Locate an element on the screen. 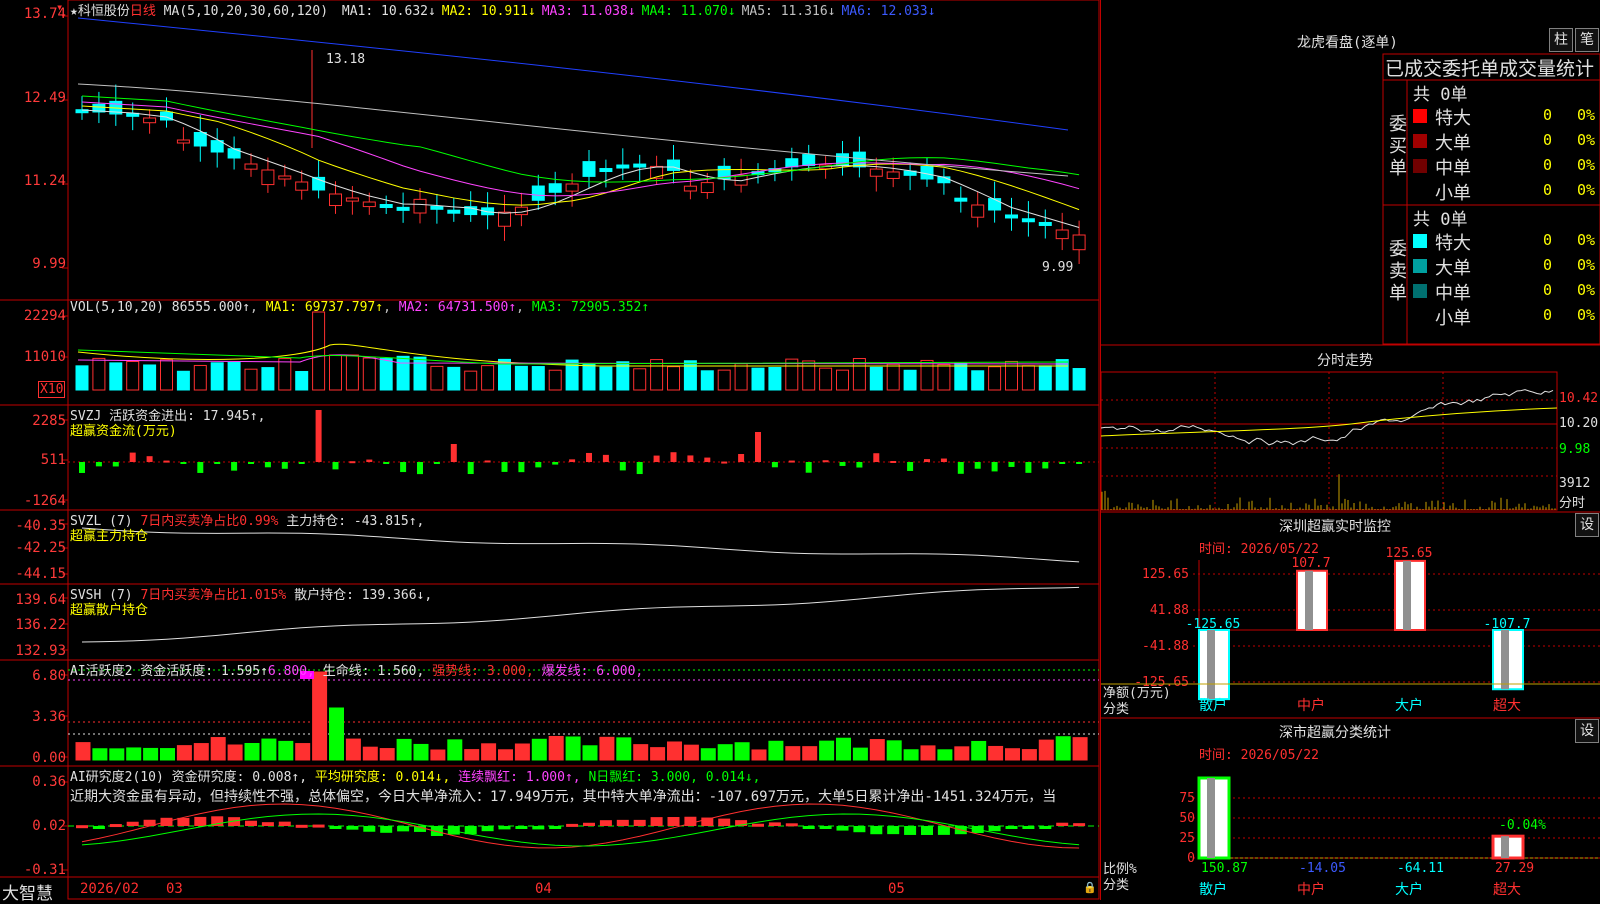  activity-bars is located at coordinates (581, 716).